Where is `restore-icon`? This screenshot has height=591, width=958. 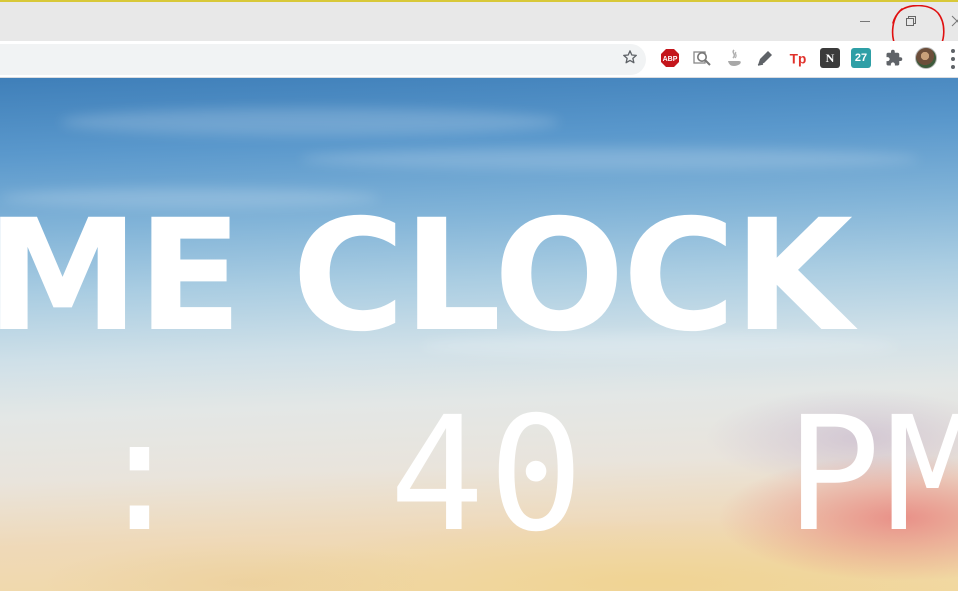
restore-icon is located at coordinates (911, 21).